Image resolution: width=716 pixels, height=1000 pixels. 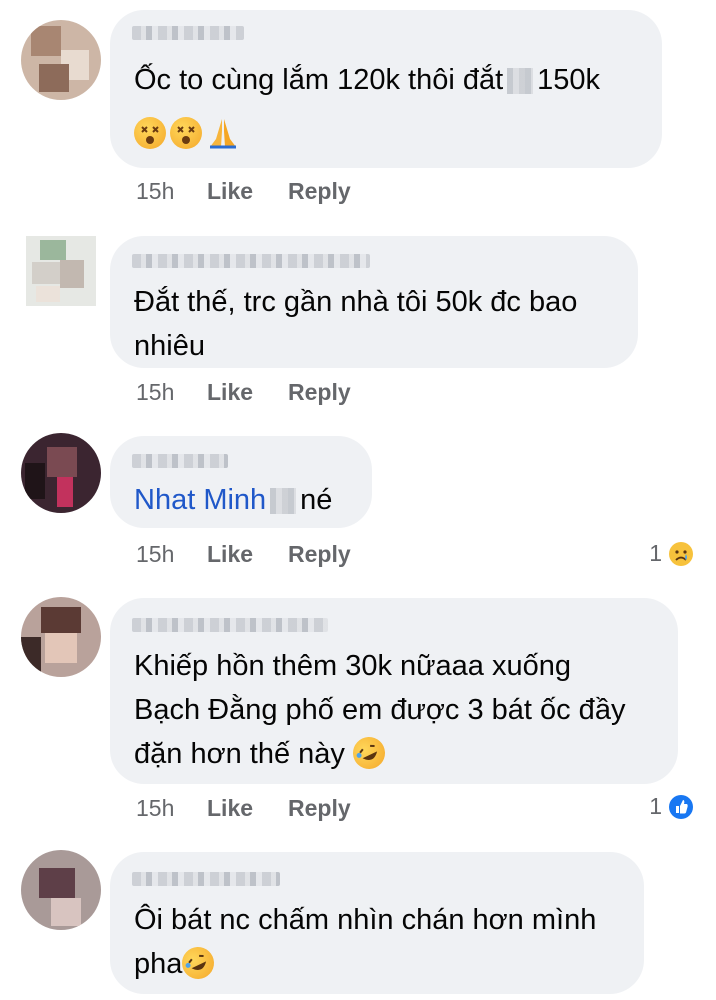 I want to click on comment-text: Nhat Minh né, so click(x=233, y=500).